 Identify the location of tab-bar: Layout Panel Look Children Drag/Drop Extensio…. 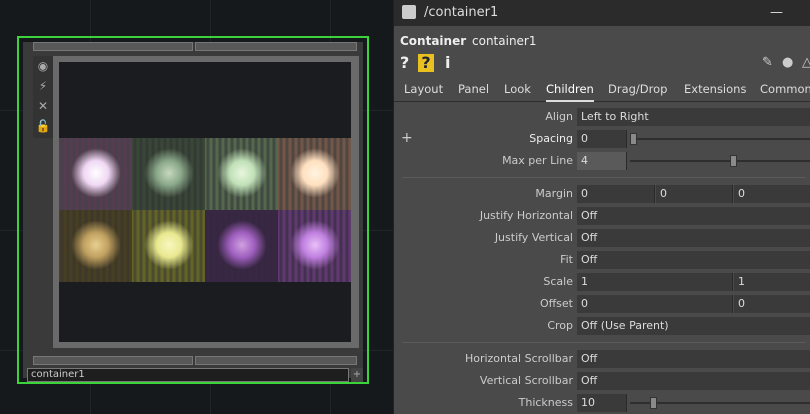
(602, 90).